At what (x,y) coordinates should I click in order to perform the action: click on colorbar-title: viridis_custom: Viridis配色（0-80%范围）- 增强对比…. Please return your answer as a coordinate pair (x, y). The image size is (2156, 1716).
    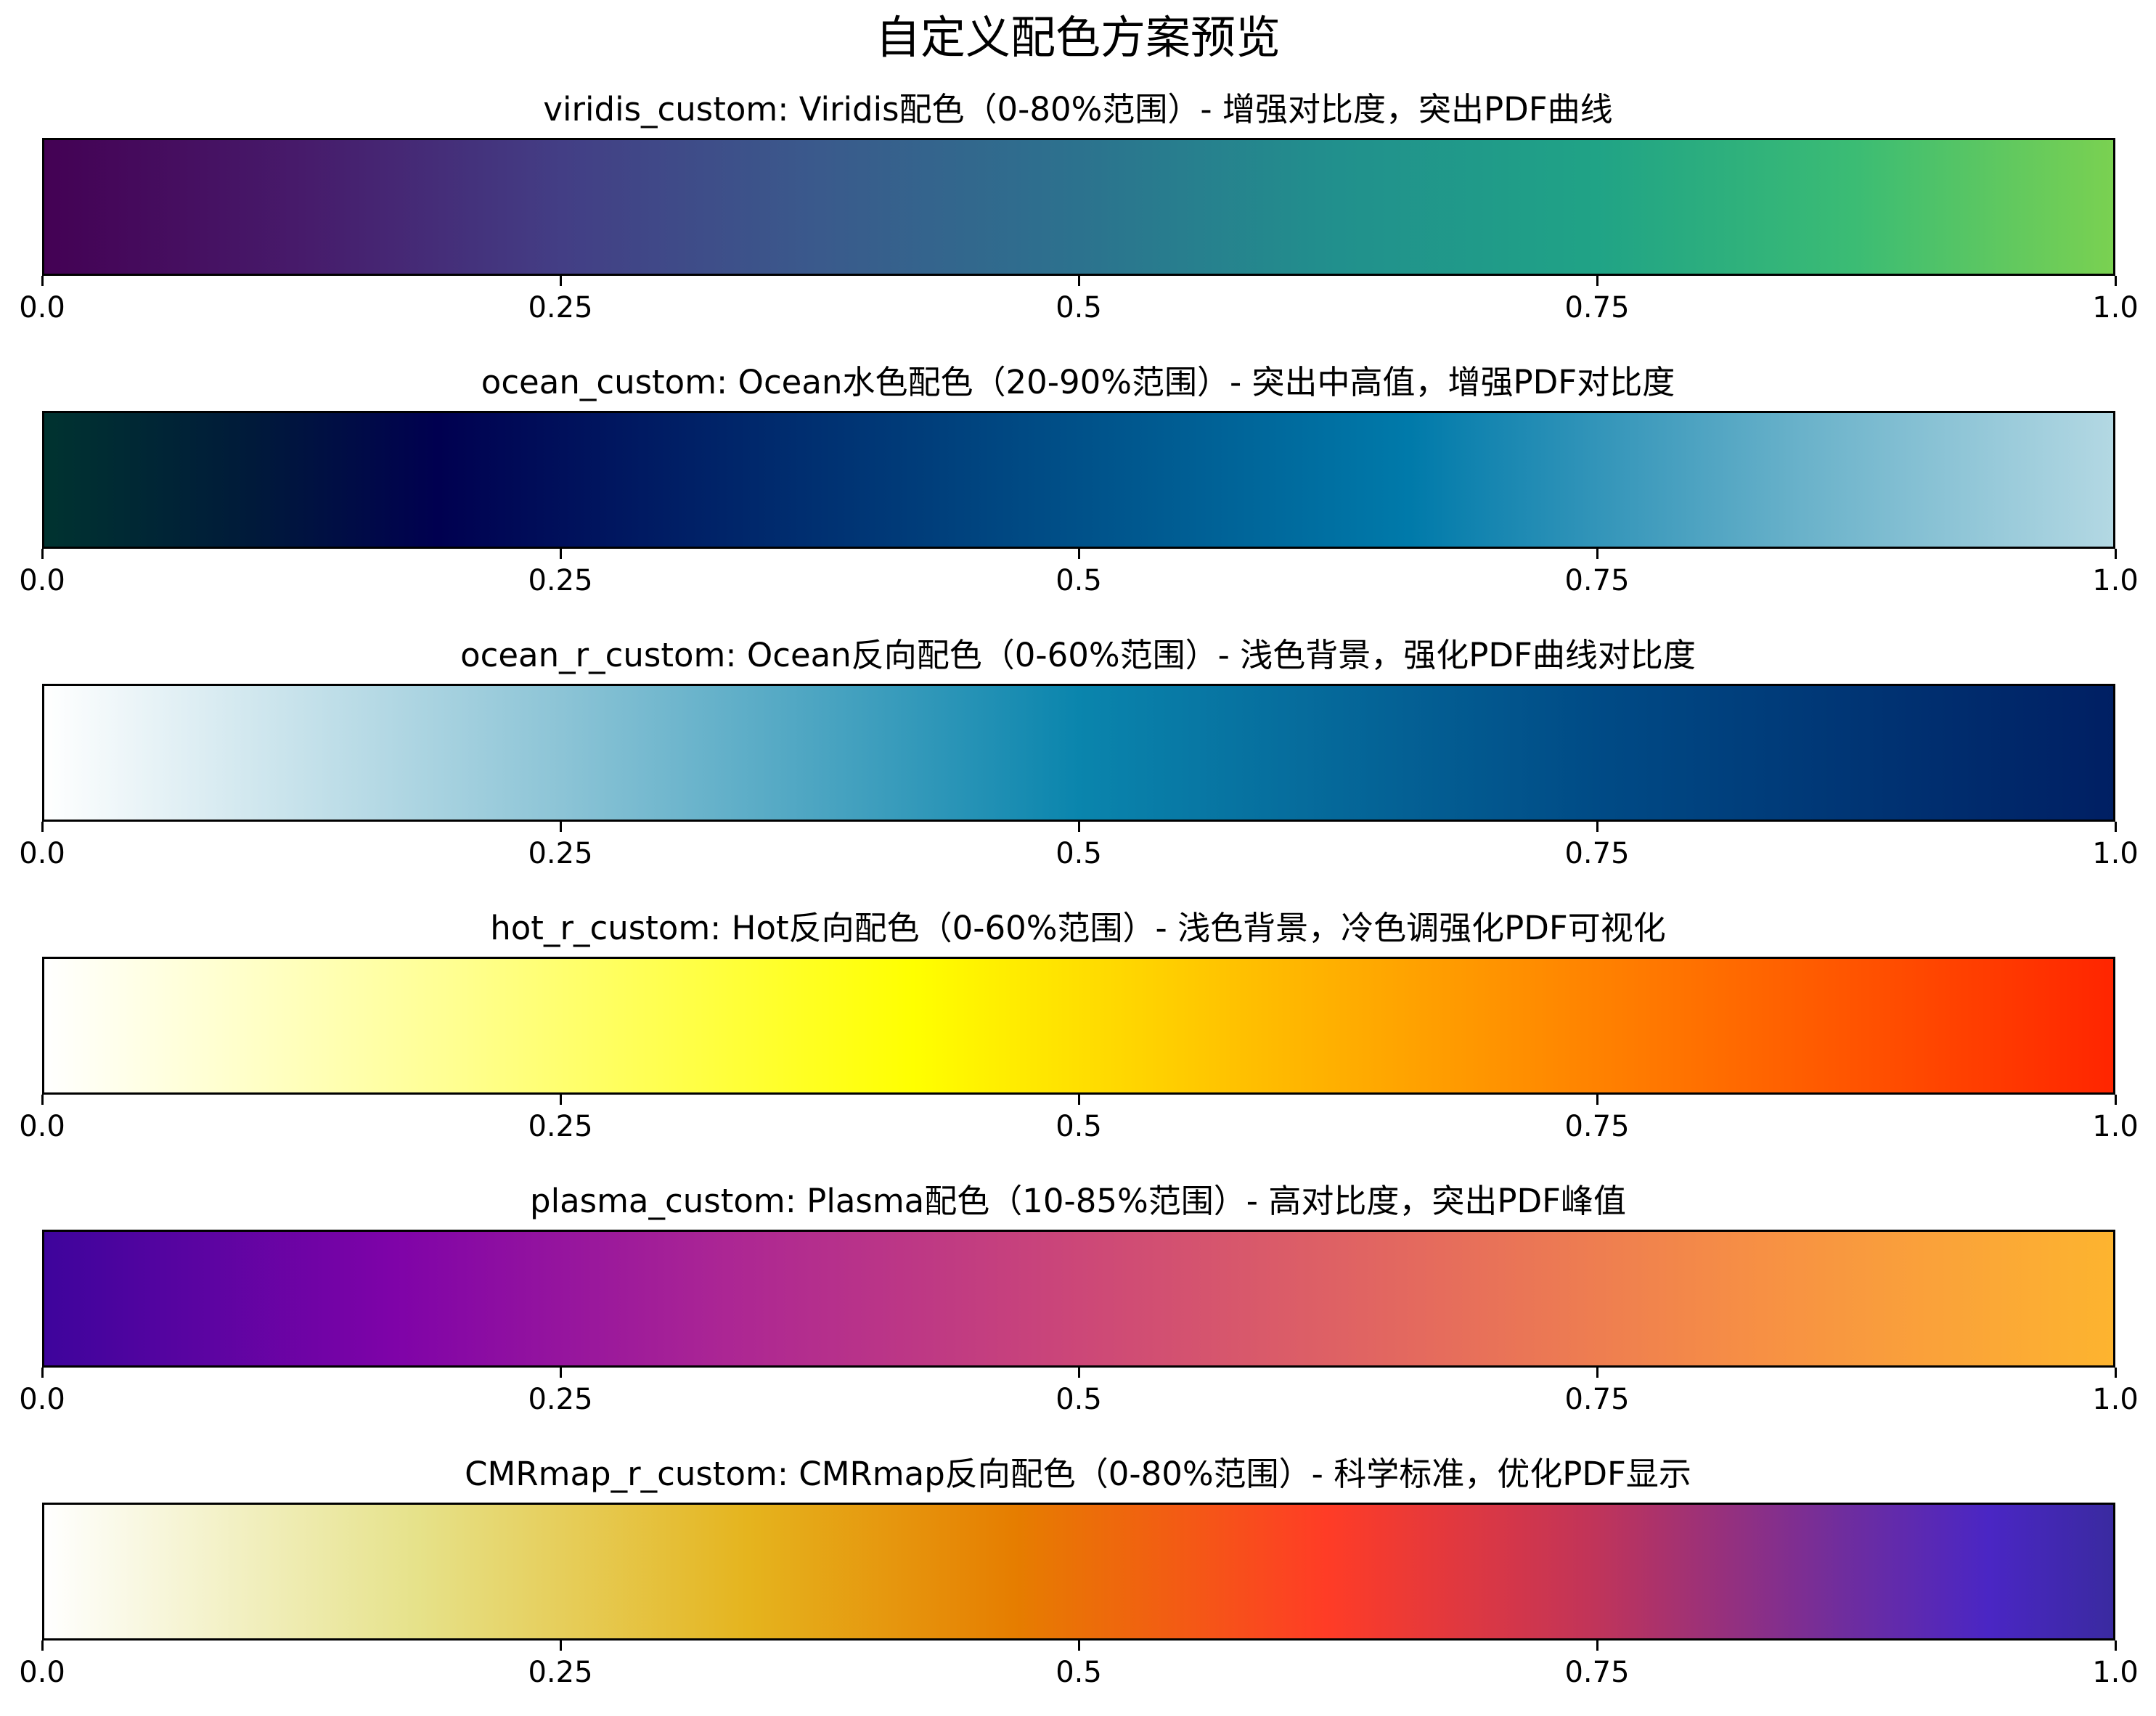
    Looking at the image, I should click on (1078, 109).